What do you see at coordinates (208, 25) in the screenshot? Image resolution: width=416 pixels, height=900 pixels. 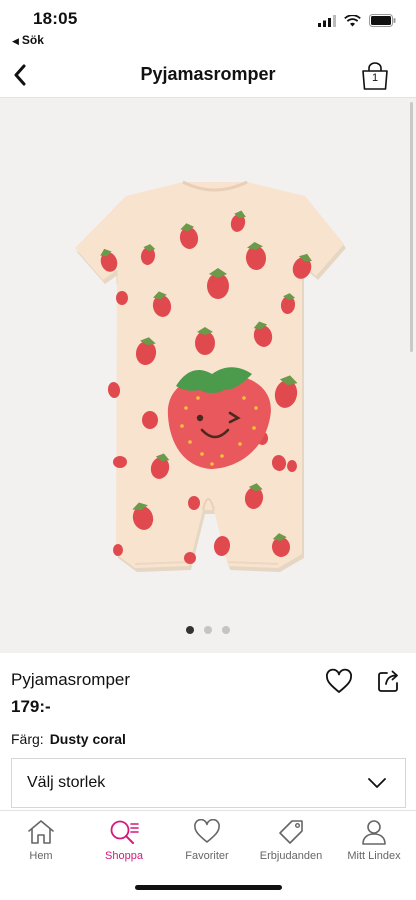 I see `status-bar: 18:05 ◀ Sök` at bounding box center [208, 25].